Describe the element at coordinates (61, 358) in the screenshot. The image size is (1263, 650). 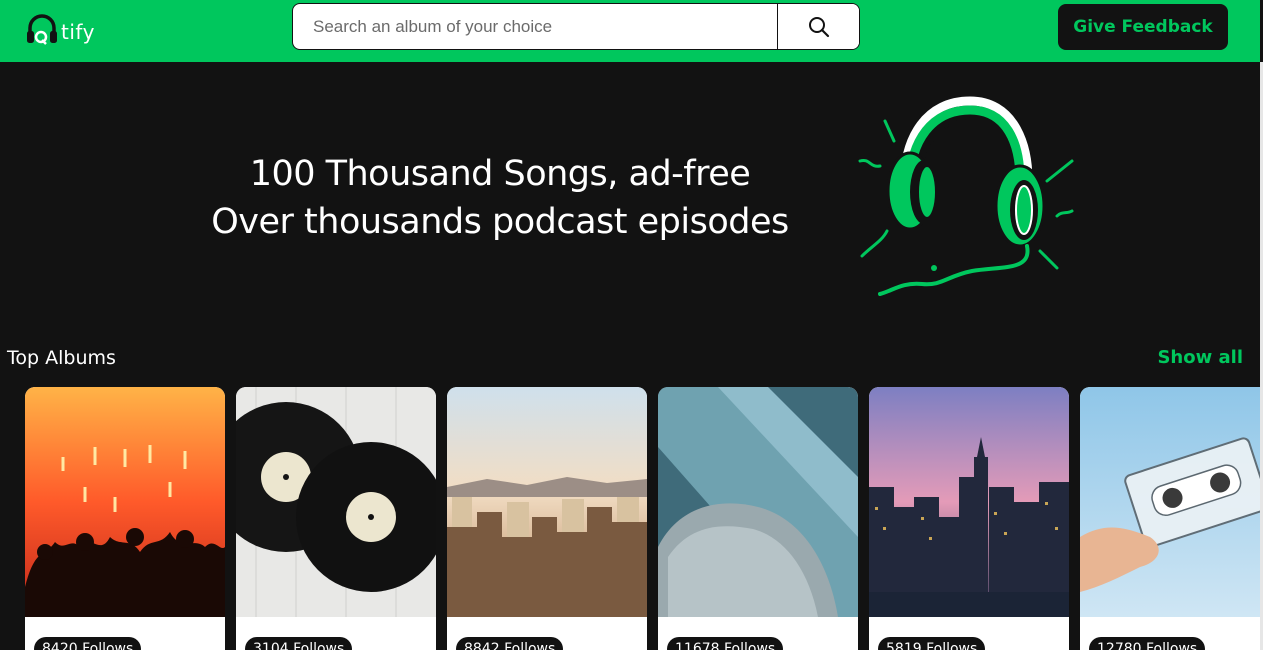
I see `section-title-top-albums: Top Albums` at that location.